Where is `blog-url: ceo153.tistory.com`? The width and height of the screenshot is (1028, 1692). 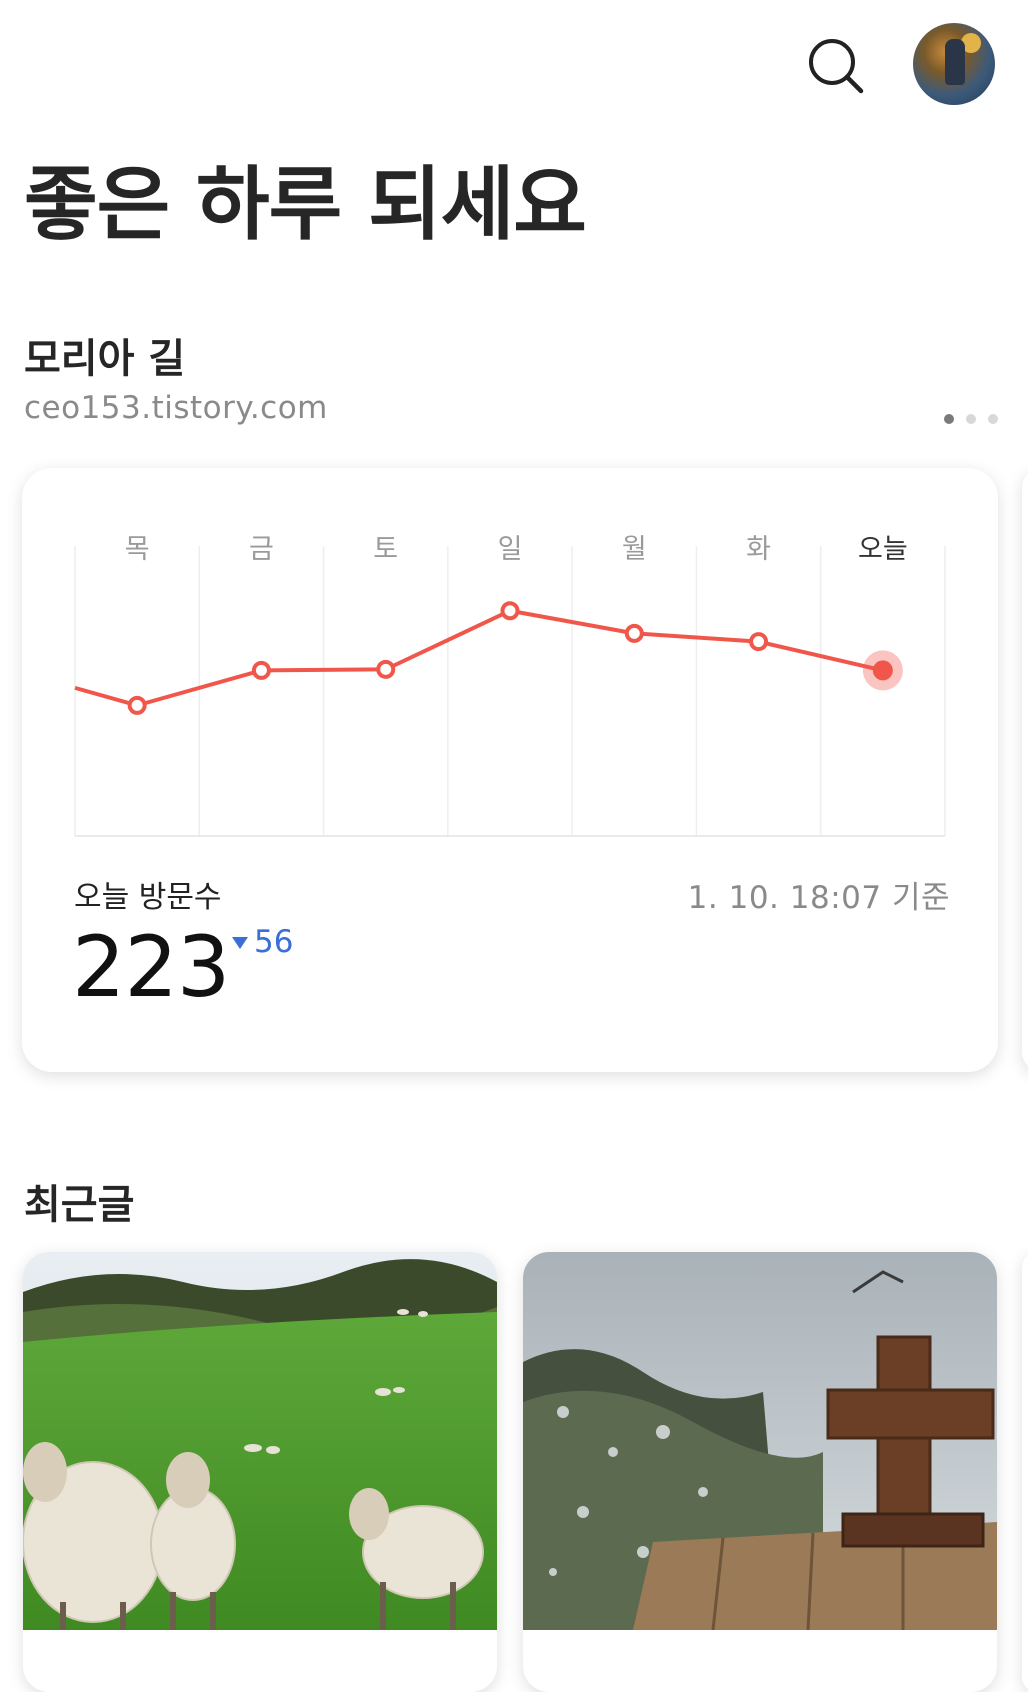 blog-url: ceo153.tistory.com is located at coordinates (176, 408).